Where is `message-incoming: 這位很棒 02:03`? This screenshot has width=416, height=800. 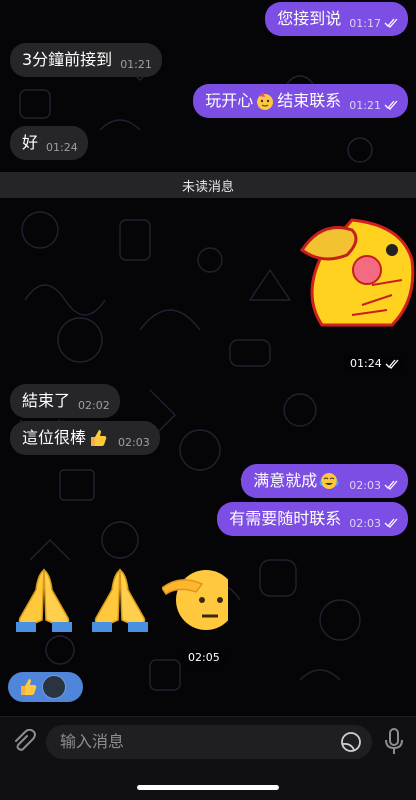
message-incoming: 這位很棒 02:03 is located at coordinates (85, 438).